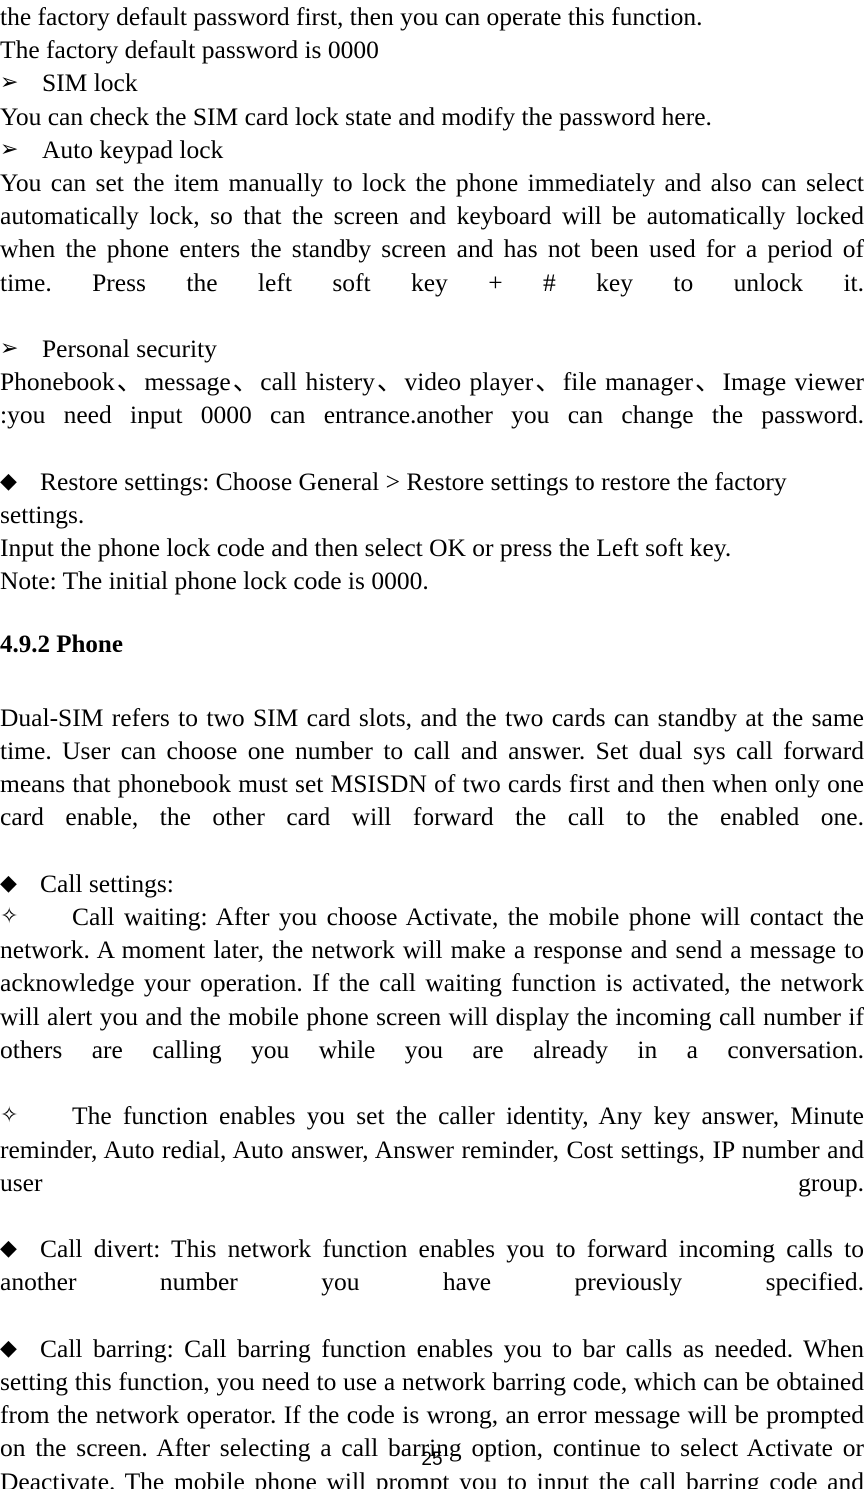 This screenshot has height=1489, width=864. Describe the element at coordinates (90, 83) in the screenshot. I see `bullet-sim-lock-label: SIM lock` at that location.